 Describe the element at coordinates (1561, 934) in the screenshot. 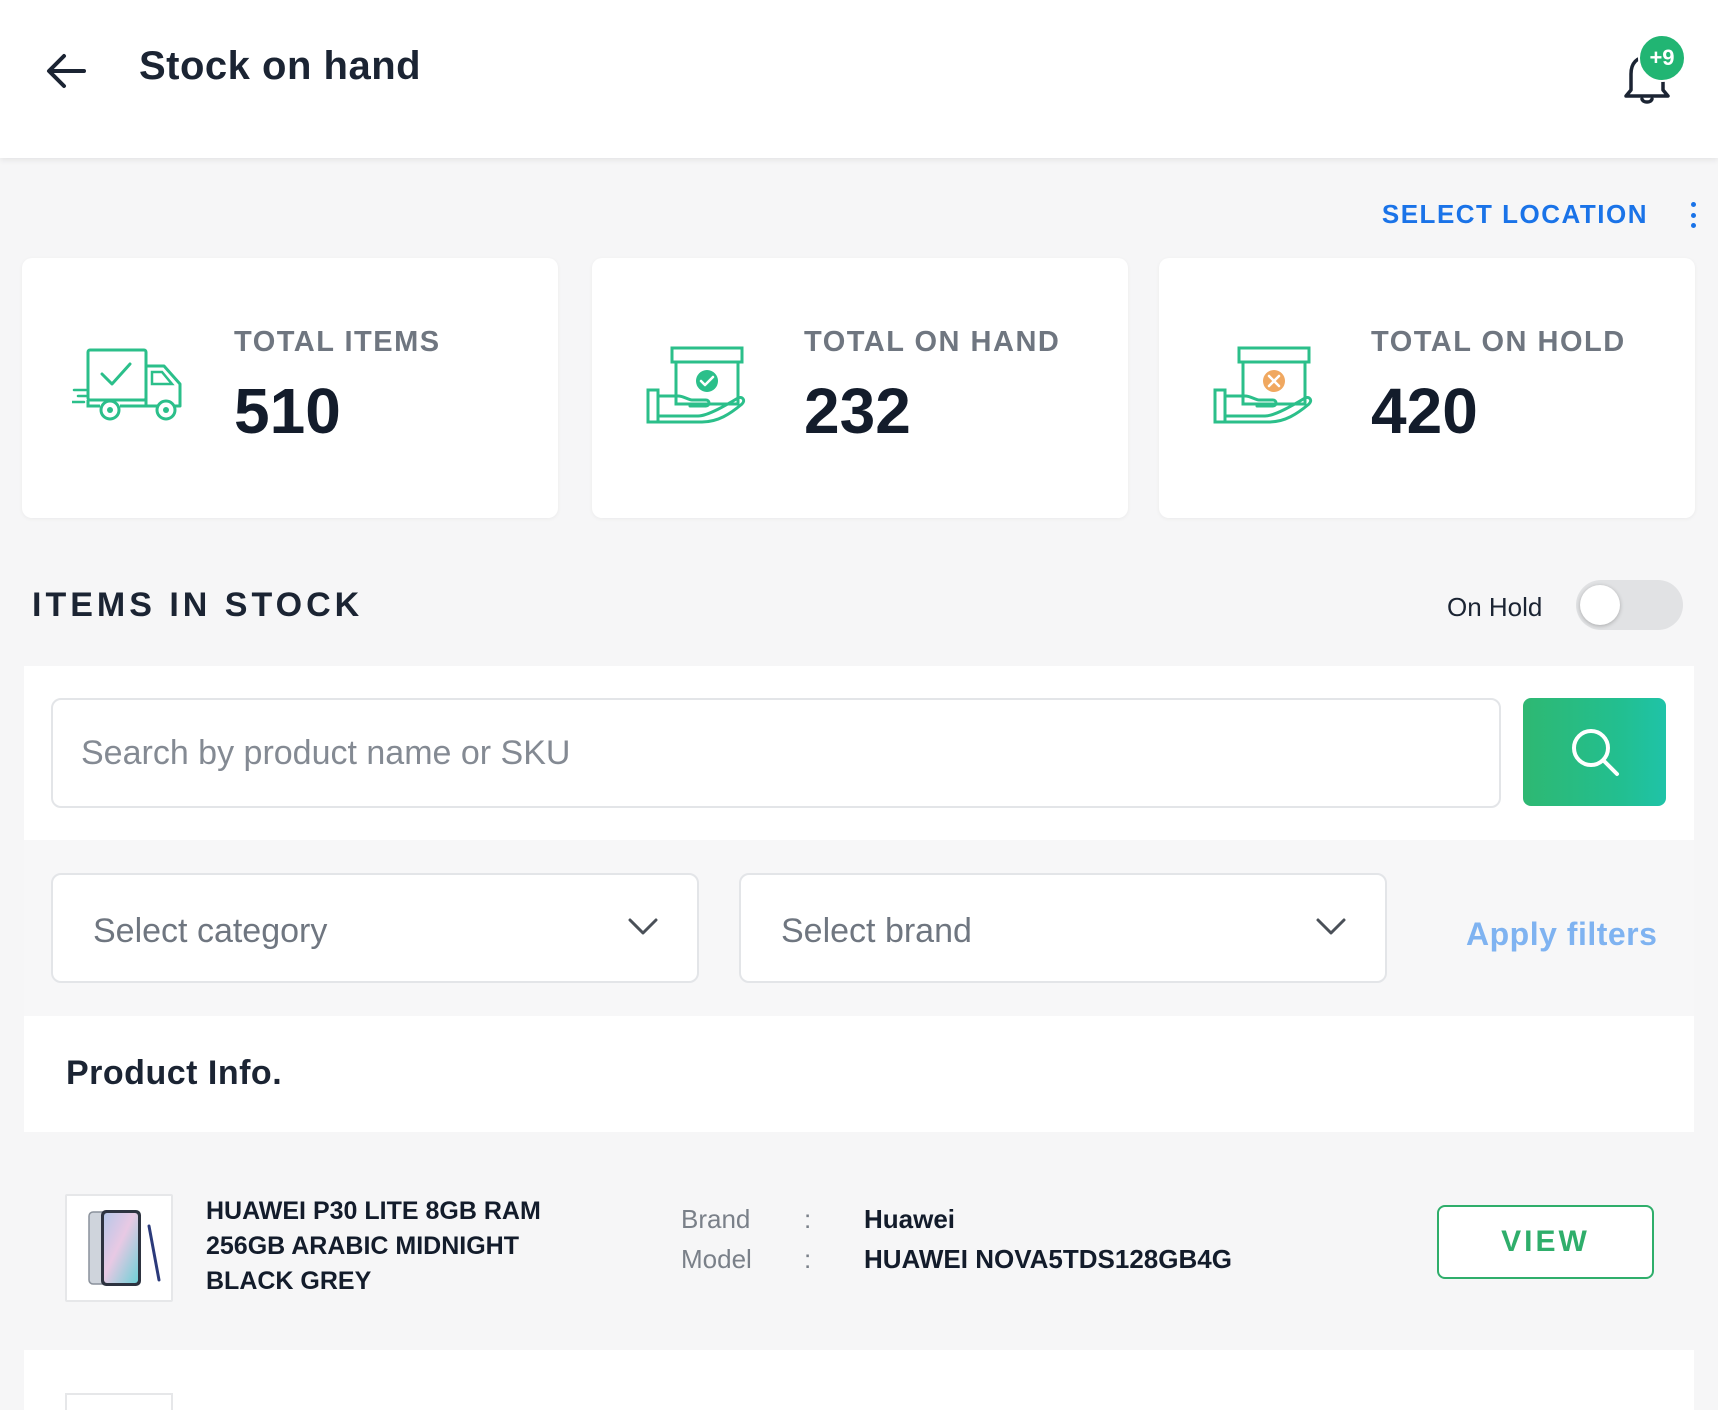

I see `apply-filters-button: Apply filters` at that location.